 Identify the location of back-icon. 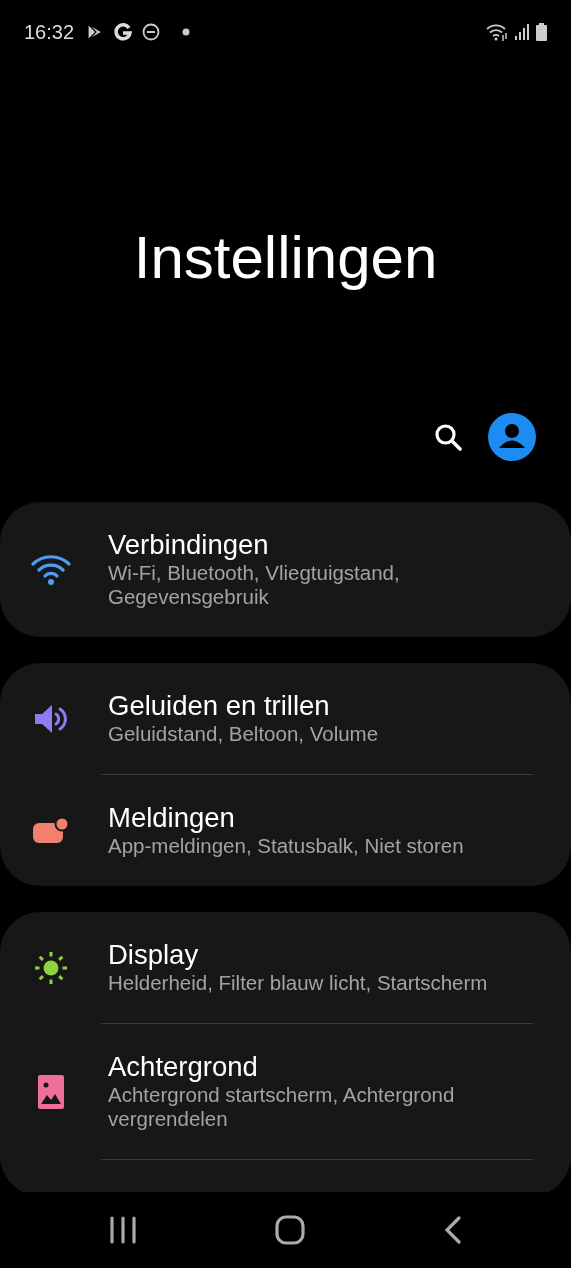
(452, 1230).